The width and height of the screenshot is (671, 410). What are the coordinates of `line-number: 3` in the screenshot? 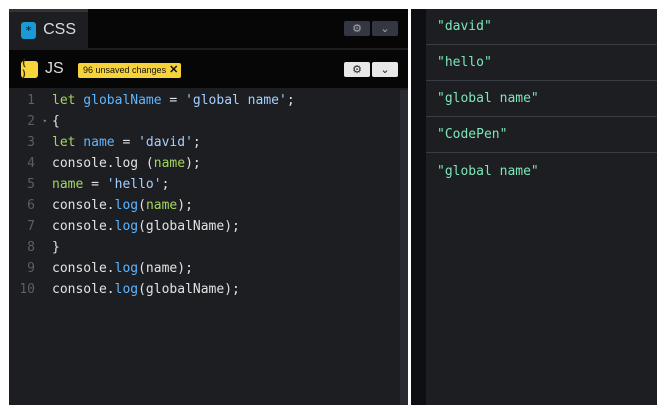 It's located at (31, 142).